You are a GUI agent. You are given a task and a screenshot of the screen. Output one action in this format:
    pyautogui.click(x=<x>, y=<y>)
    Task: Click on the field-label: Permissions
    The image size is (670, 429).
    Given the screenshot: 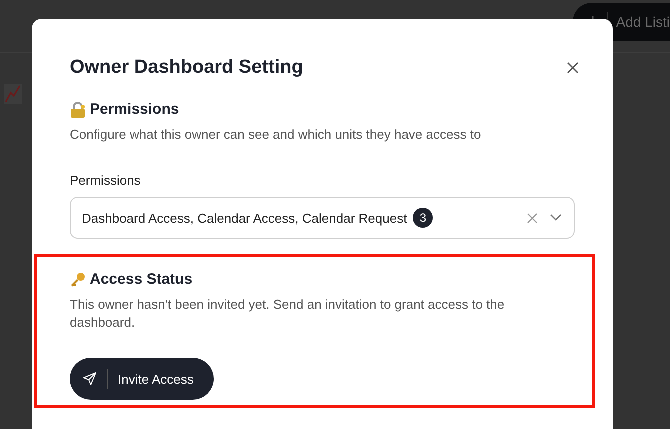 What is the action you would take?
    pyautogui.click(x=106, y=180)
    